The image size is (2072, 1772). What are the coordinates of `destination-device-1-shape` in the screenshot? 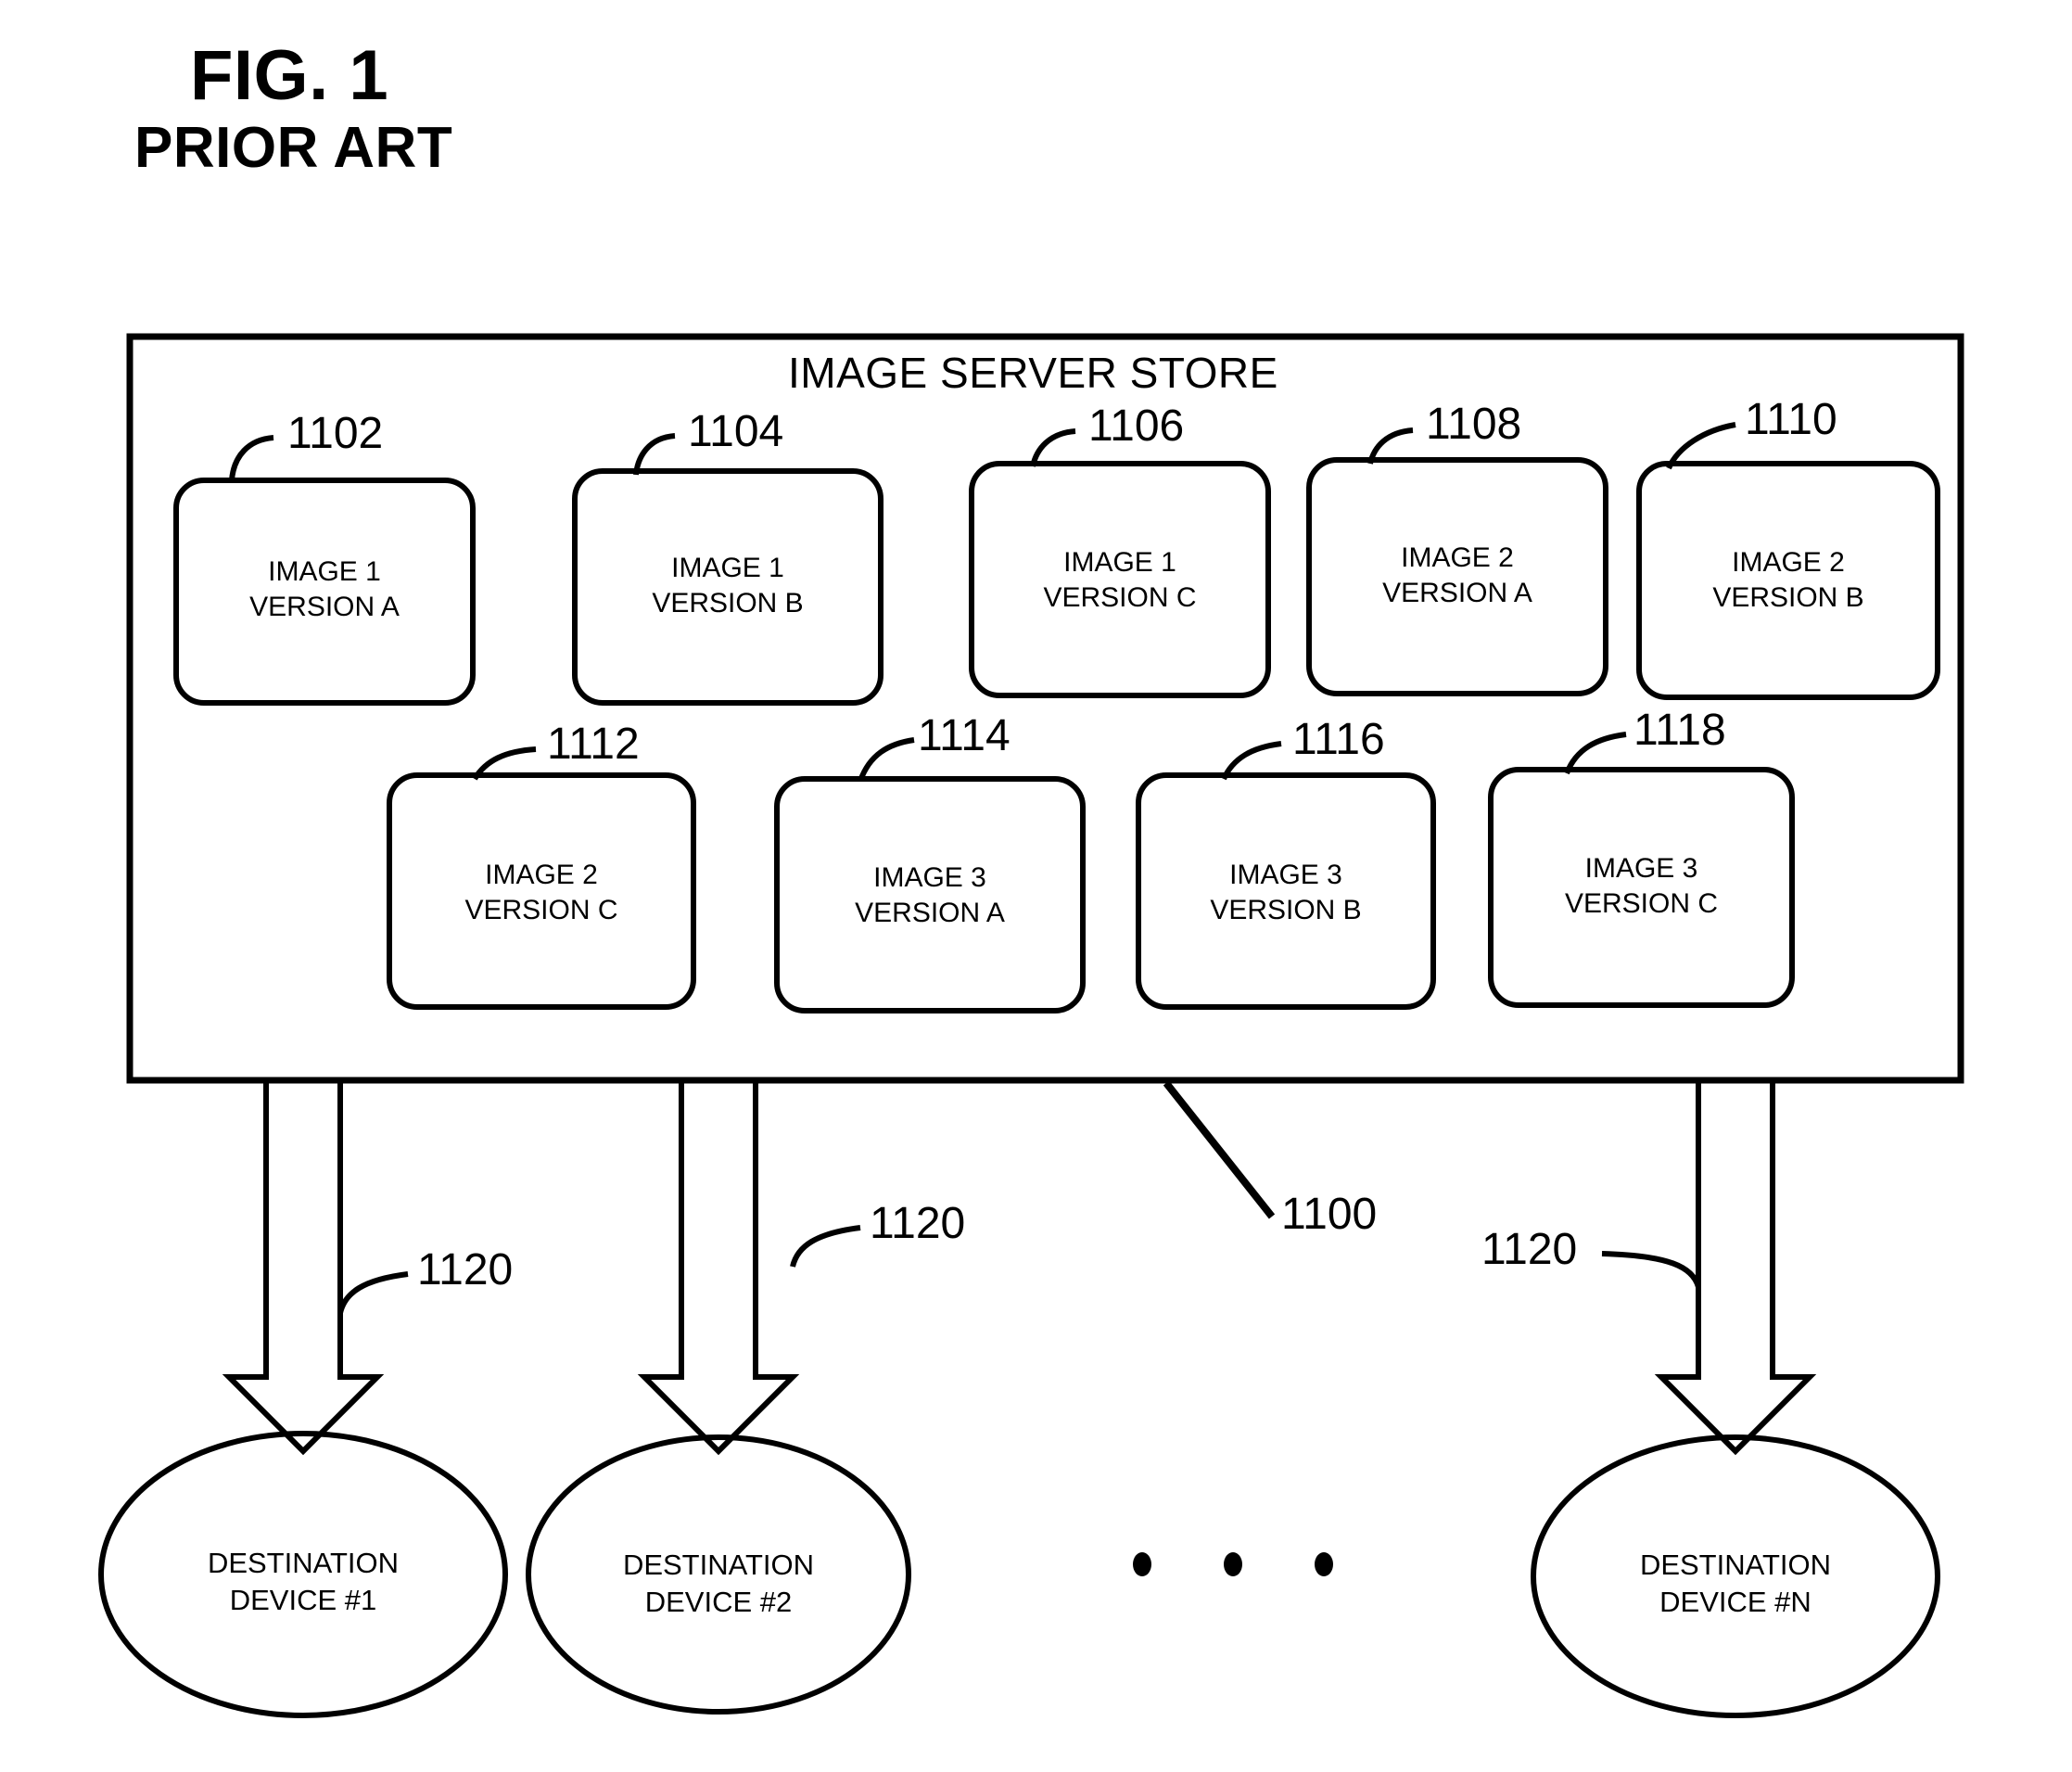 It's located at (303, 1575).